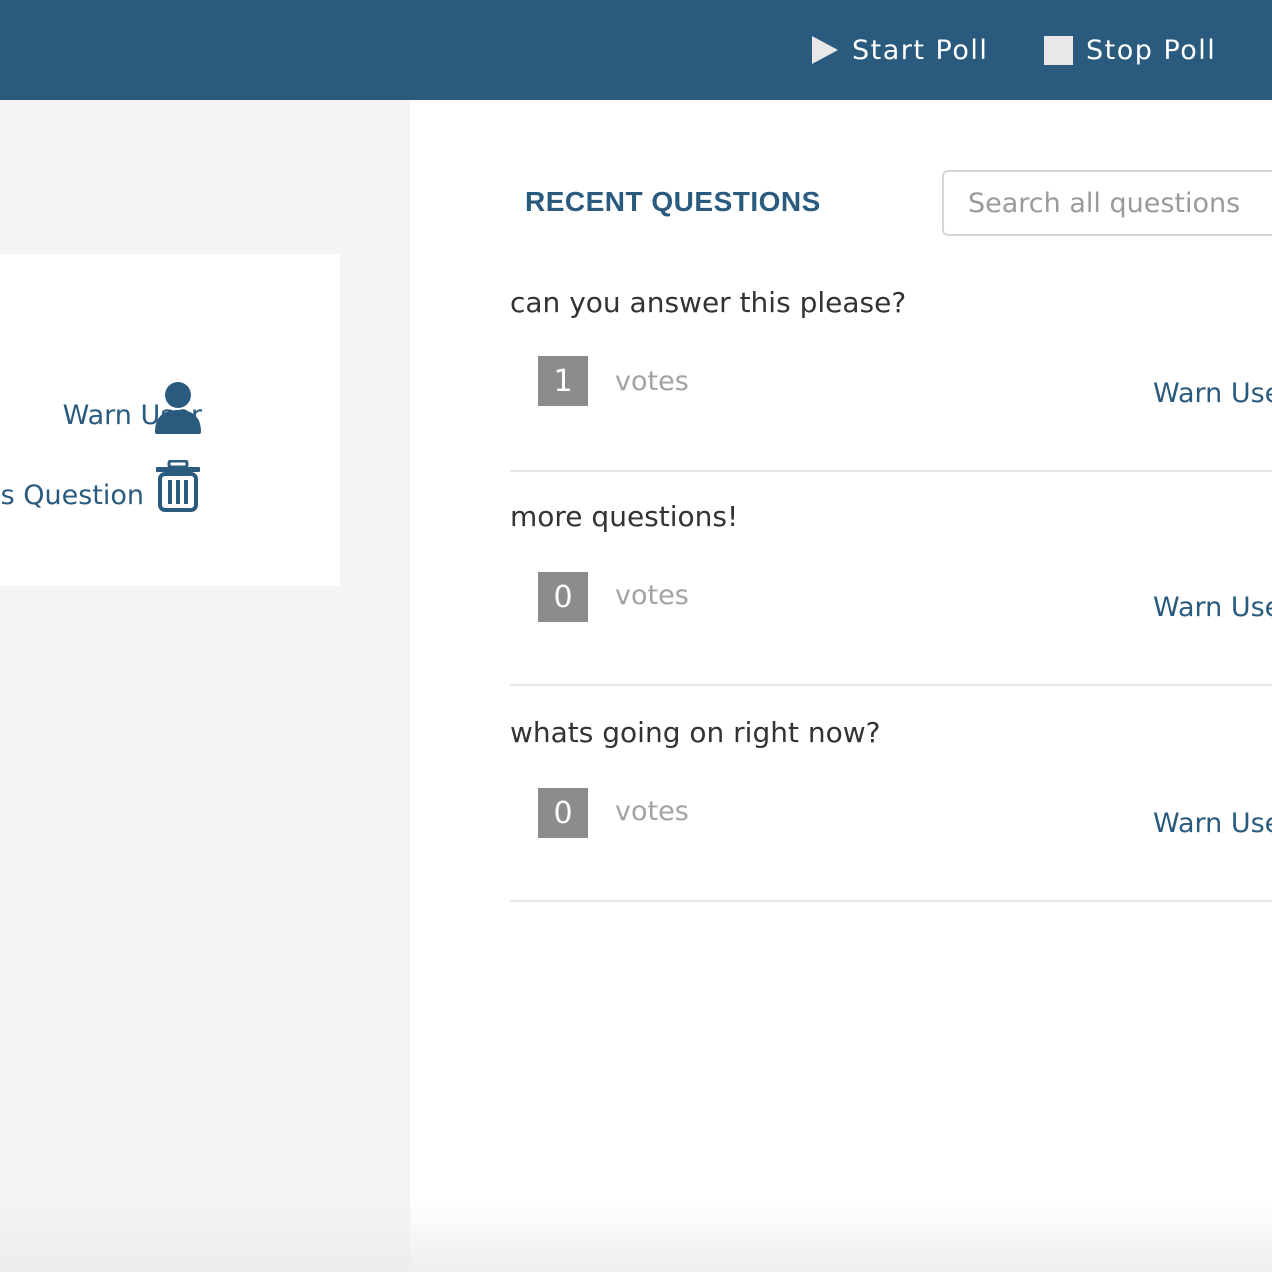 The image size is (1272, 1272). What do you see at coordinates (178, 408) in the screenshot?
I see `user-icon` at bounding box center [178, 408].